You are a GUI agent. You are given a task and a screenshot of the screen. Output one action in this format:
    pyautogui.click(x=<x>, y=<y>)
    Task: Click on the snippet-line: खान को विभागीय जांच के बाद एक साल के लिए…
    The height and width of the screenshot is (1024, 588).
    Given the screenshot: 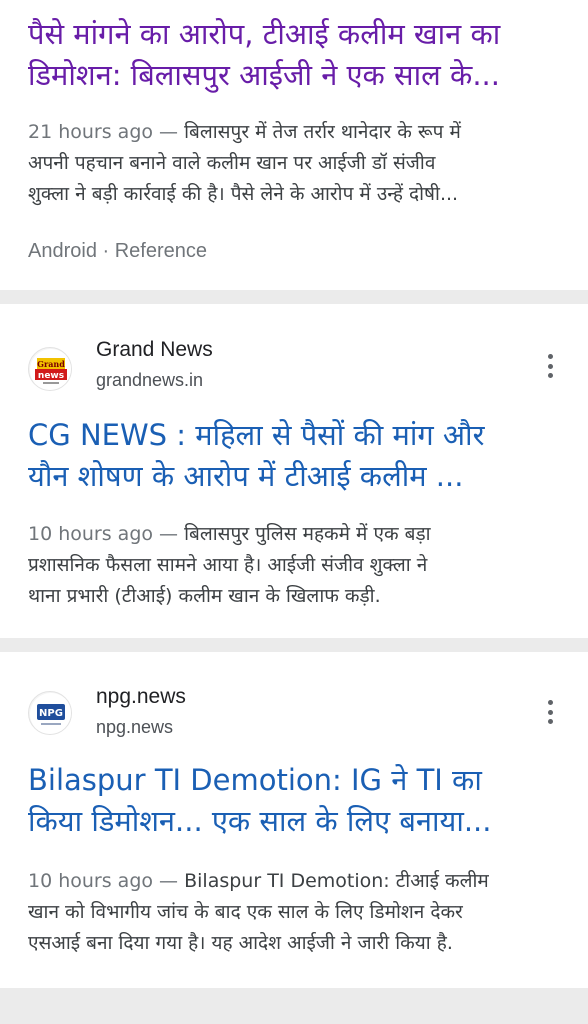 What is the action you would take?
    pyautogui.click(x=245, y=912)
    